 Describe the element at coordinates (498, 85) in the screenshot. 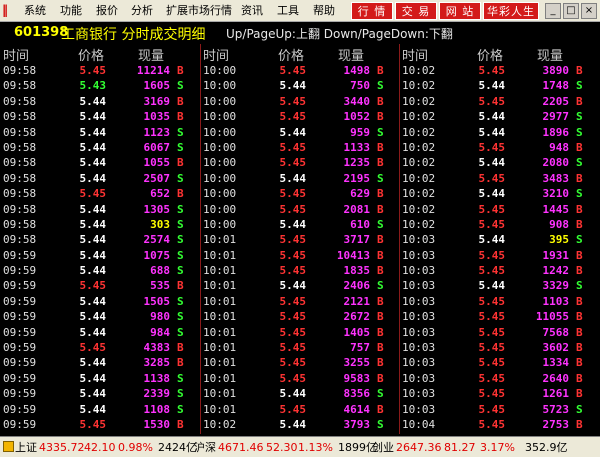

I see `trade-row: 10:02 5.44 1748 S` at that location.